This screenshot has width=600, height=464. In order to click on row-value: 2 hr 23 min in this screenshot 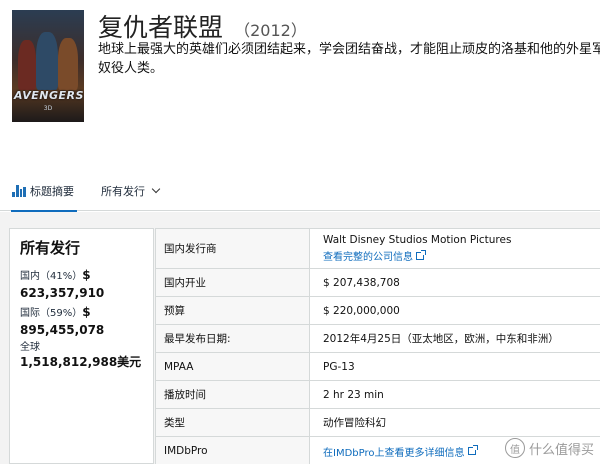, I will do `click(353, 394)`.